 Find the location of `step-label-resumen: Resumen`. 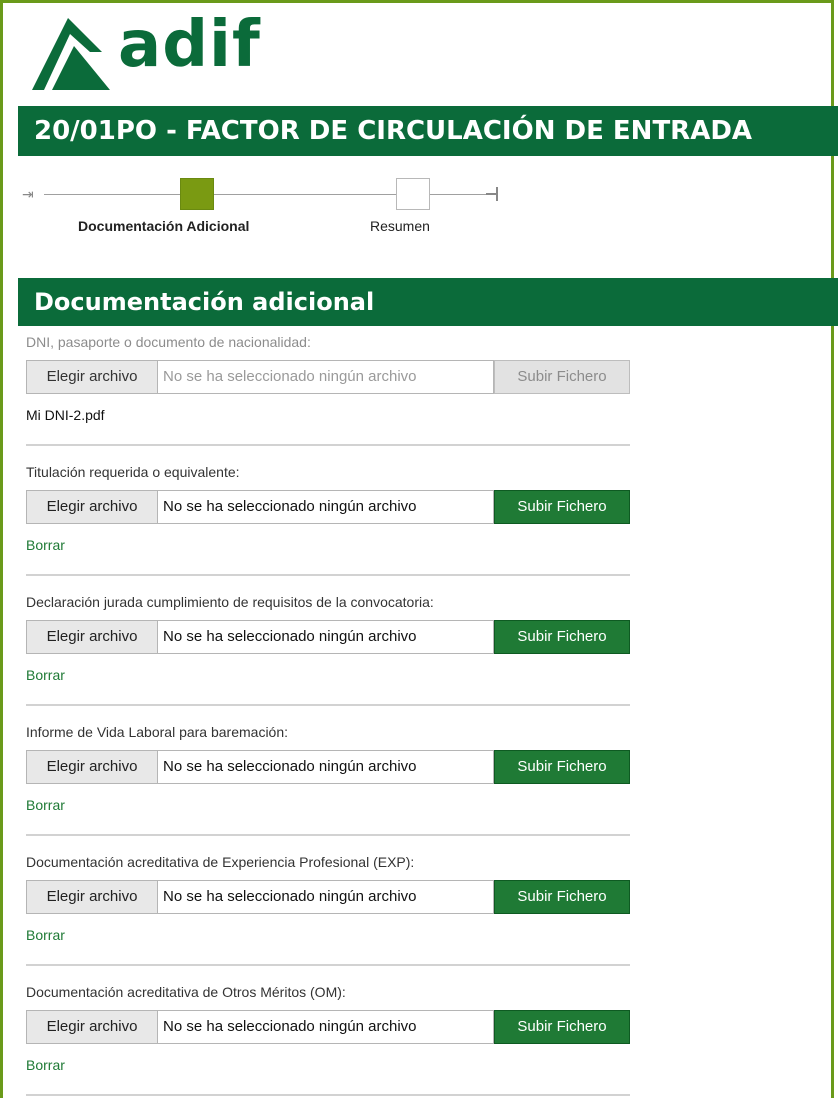

step-label-resumen: Resumen is located at coordinates (400, 226).